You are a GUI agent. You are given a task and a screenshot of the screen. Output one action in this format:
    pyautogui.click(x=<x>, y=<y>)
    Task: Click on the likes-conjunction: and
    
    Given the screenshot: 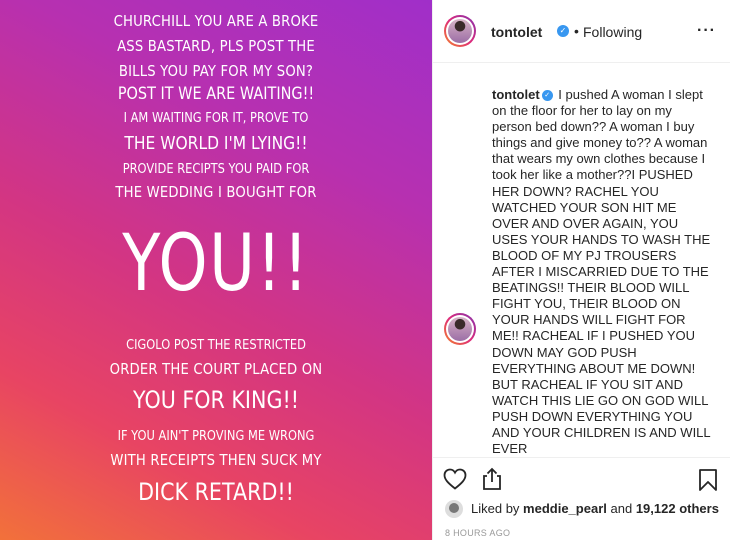 What is the action you would take?
    pyautogui.click(x=621, y=508)
    